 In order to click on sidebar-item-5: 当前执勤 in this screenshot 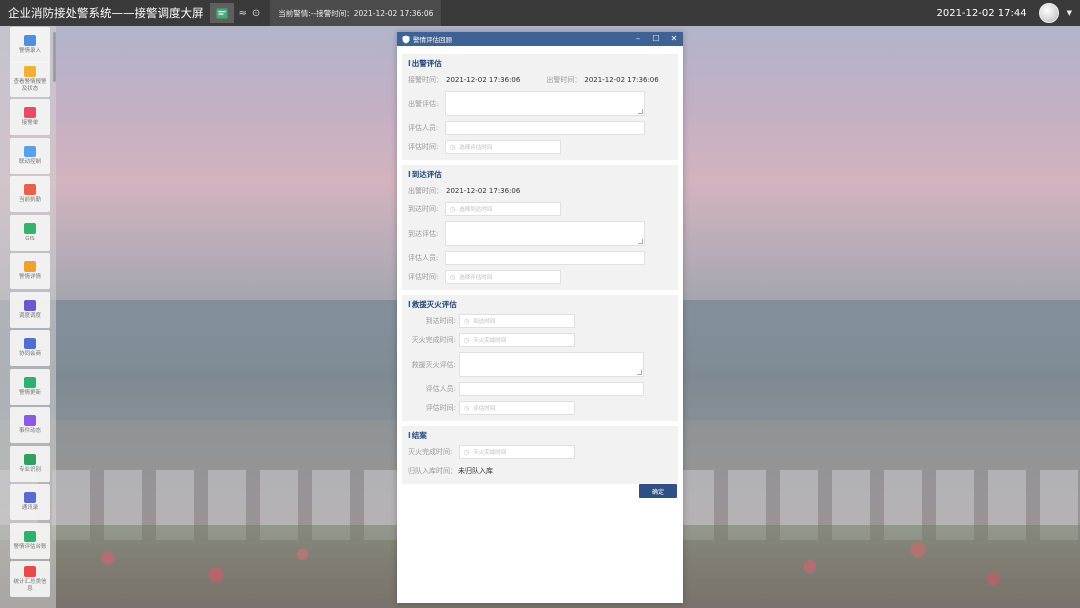, I will do `click(30, 194)`.